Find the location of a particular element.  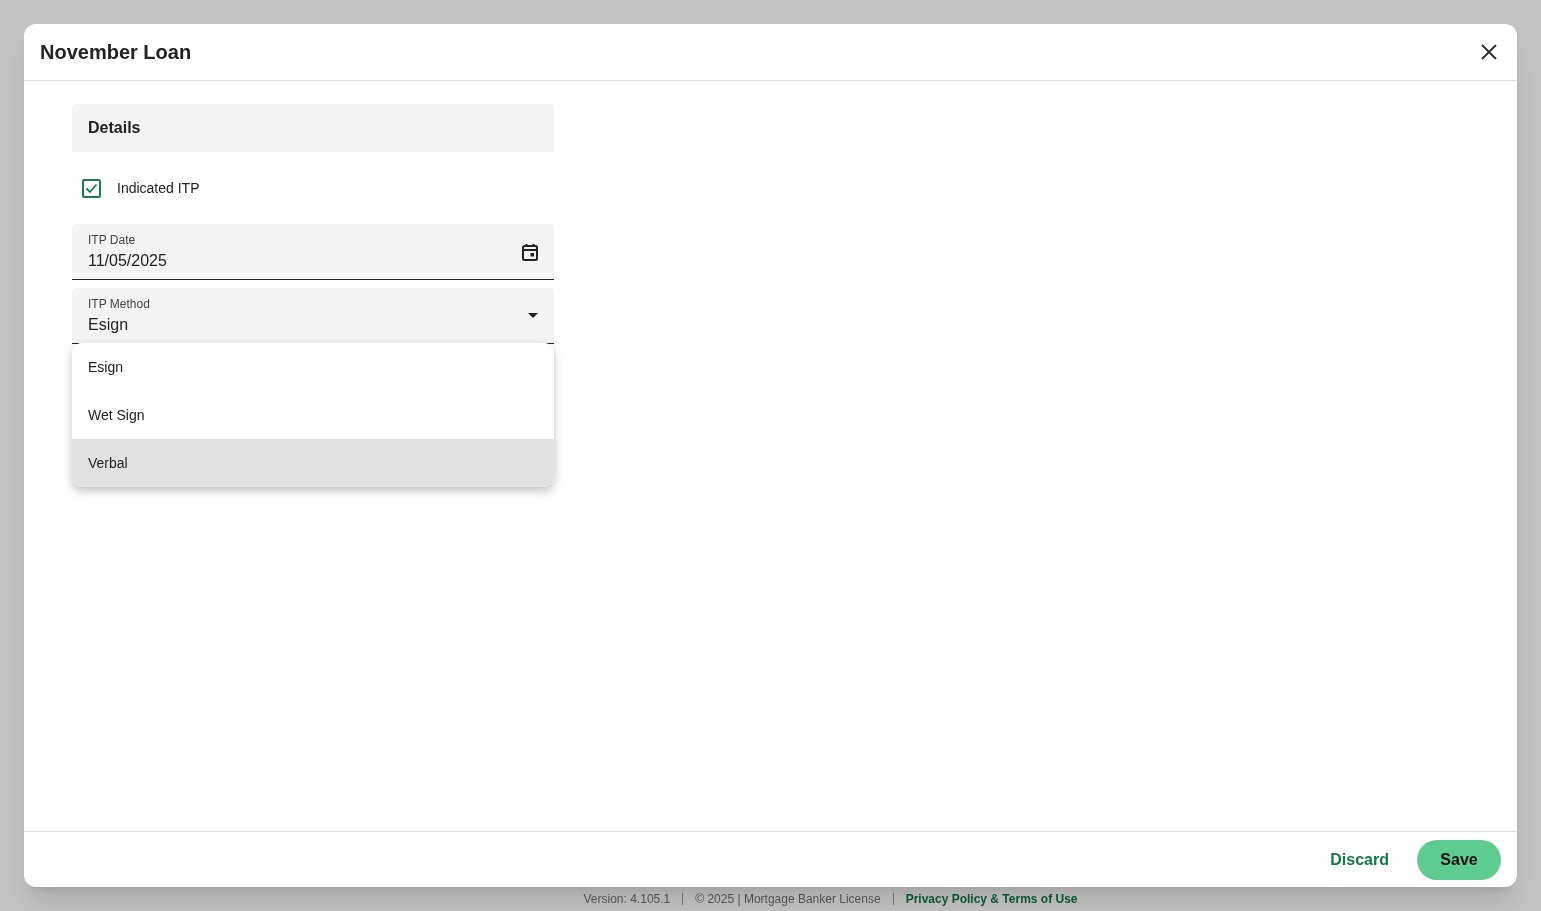

save-button: Save is located at coordinates (1459, 859).